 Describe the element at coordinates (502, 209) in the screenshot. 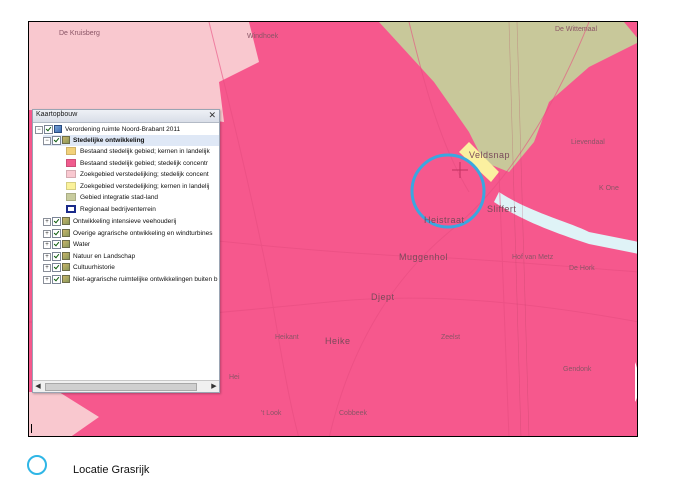

I see `map-label-sliffert: Sliffert` at that location.